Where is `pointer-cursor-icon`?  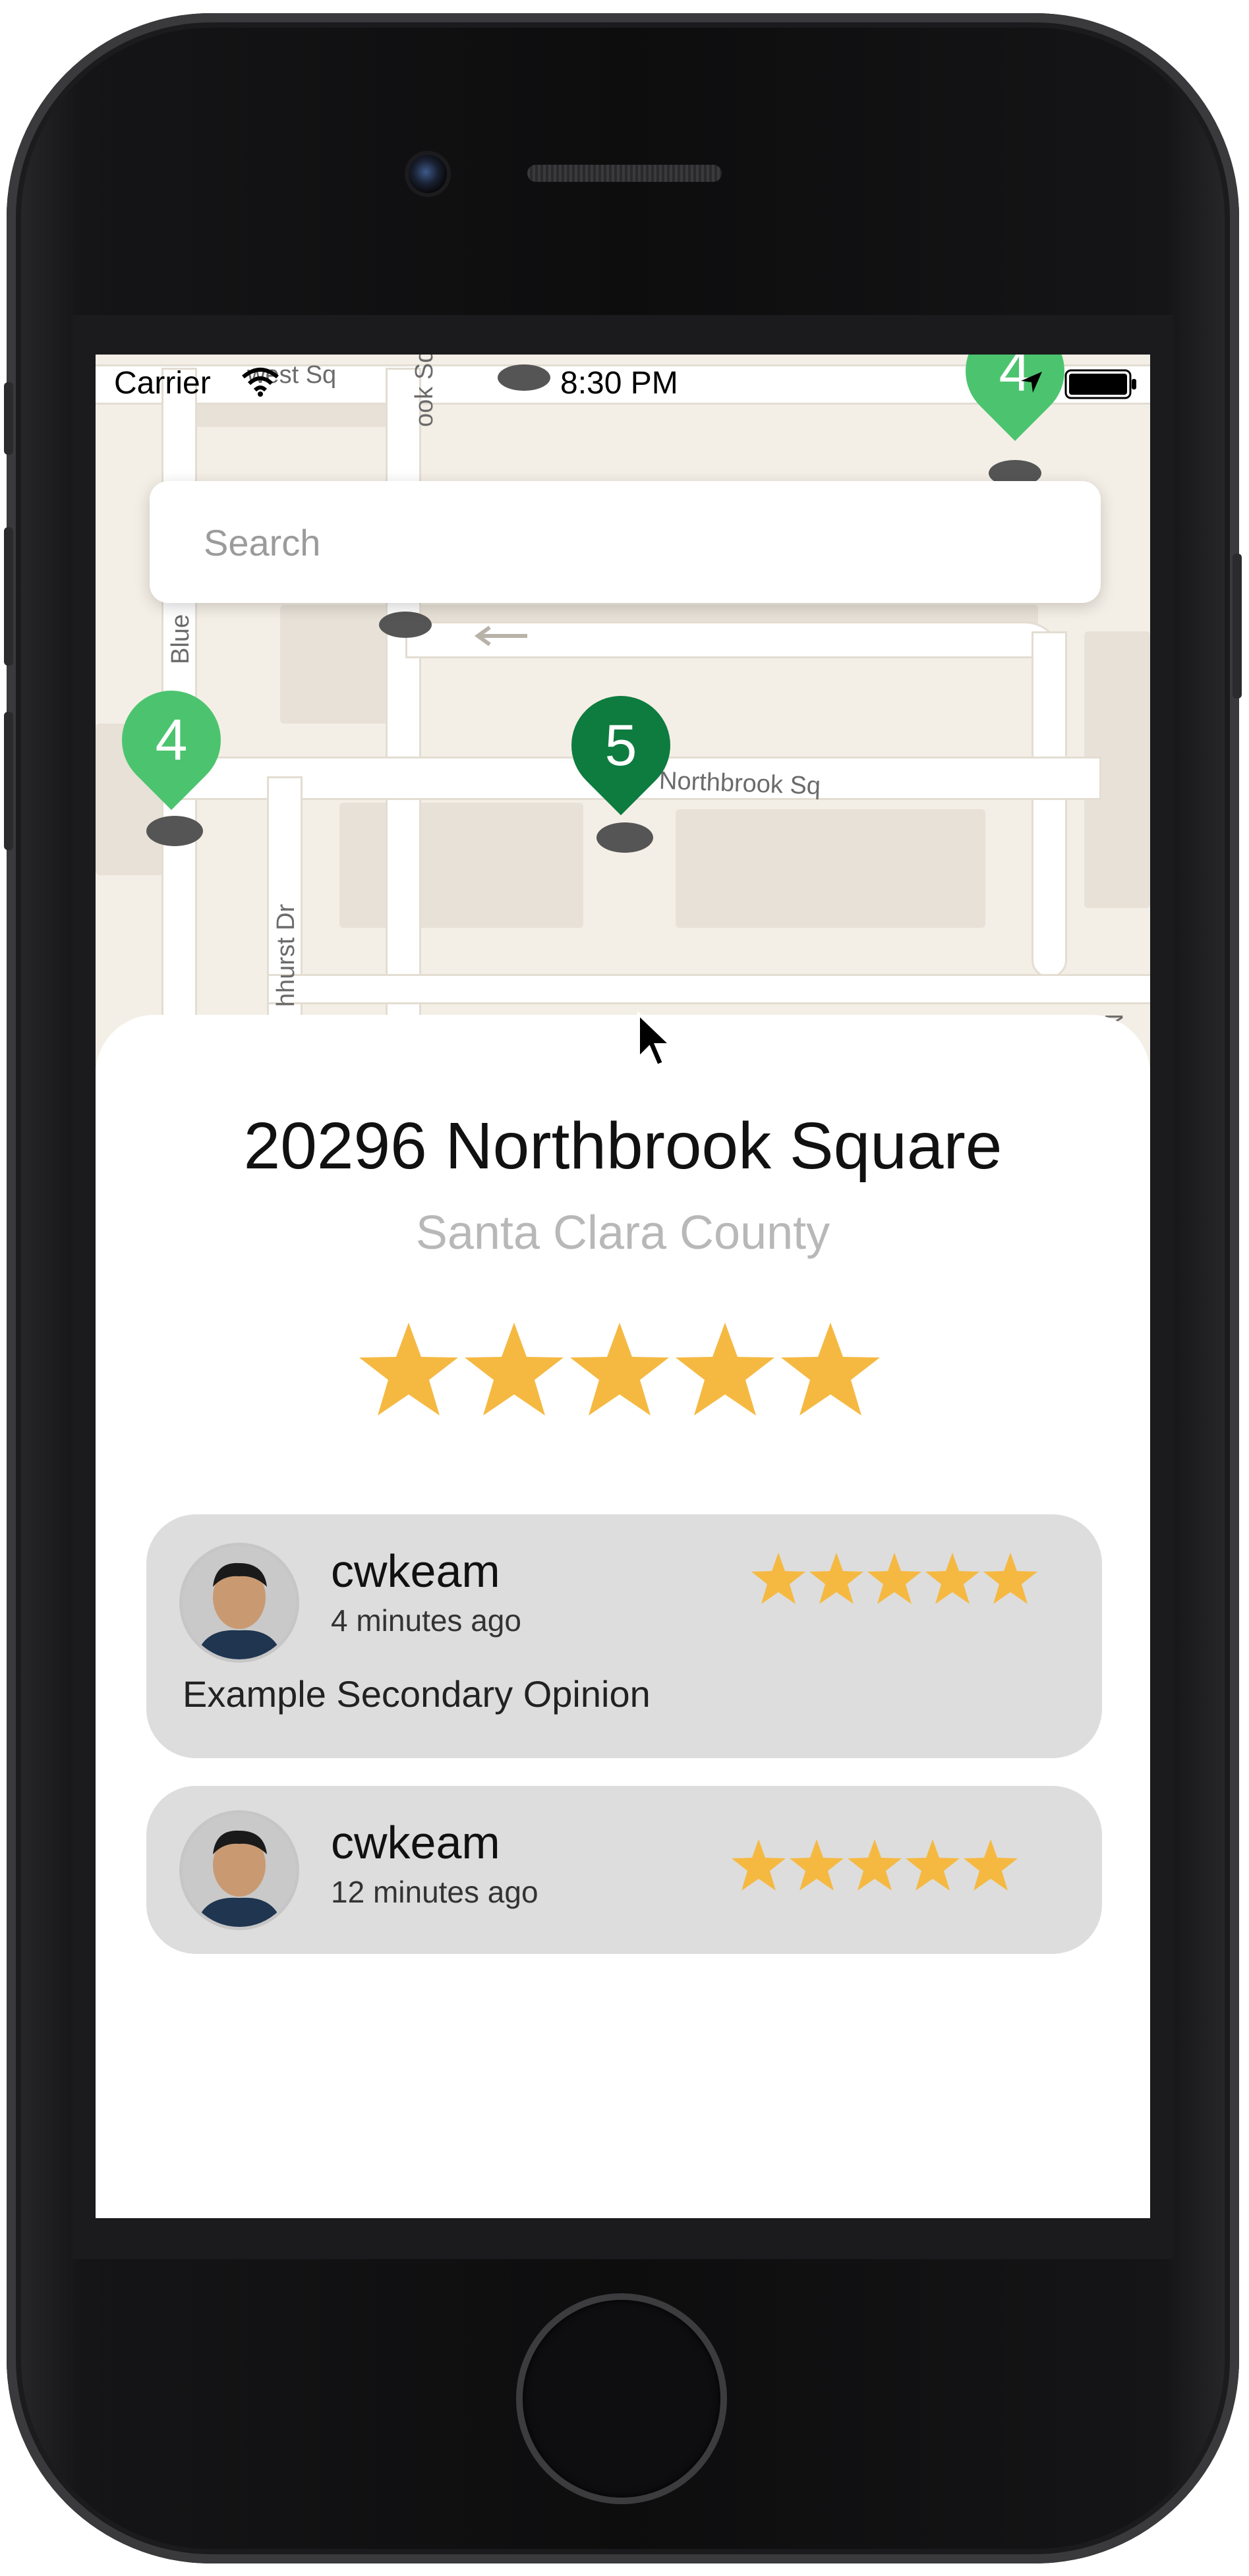 pointer-cursor-icon is located at coordinates (655, 1040).